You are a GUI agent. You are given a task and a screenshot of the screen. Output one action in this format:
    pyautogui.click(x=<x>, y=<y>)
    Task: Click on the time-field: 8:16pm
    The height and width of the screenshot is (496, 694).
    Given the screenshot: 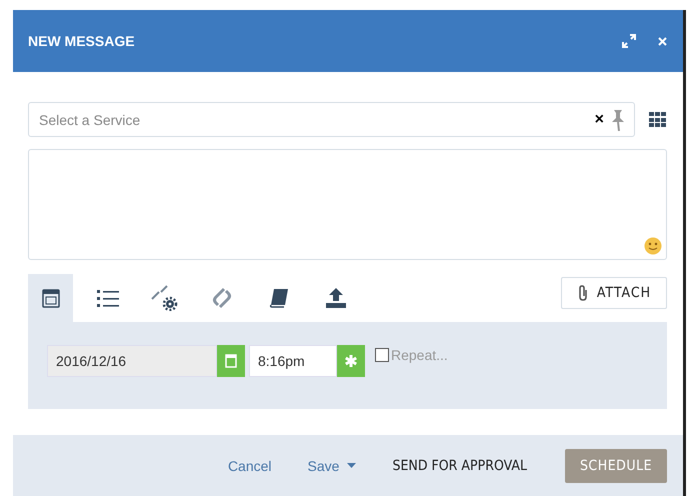 What is the action you would take?
    pyautogui.click(x=293, y=361)
    